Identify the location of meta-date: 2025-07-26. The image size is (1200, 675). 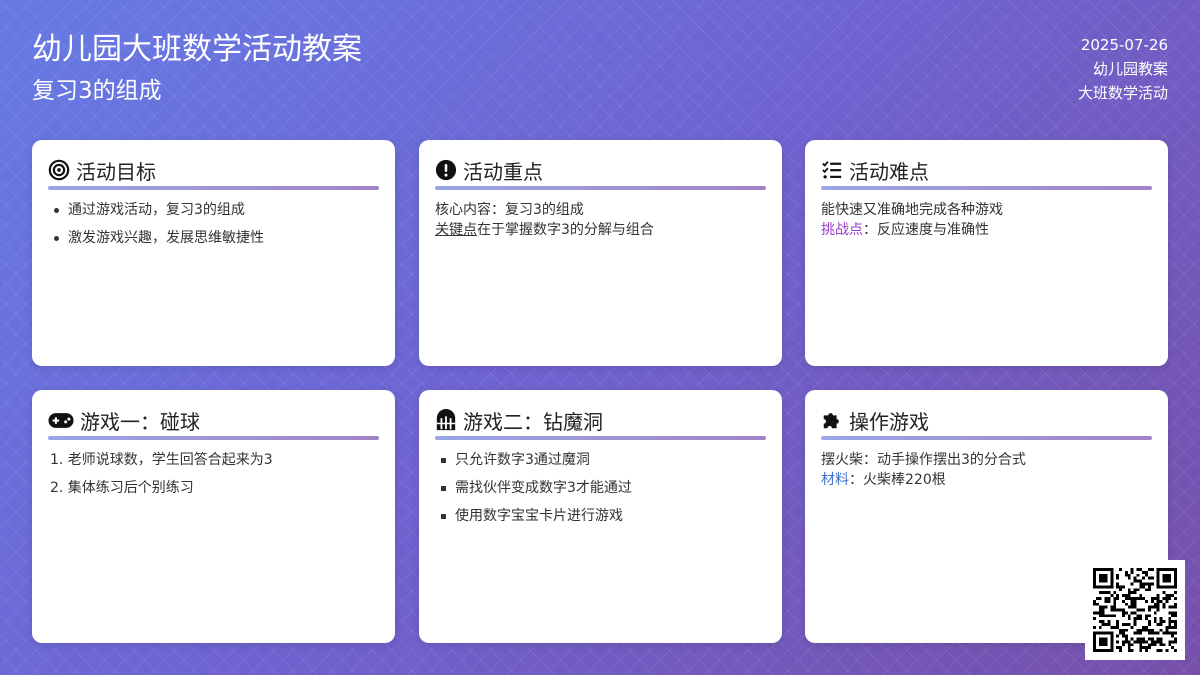
(1124, 45).